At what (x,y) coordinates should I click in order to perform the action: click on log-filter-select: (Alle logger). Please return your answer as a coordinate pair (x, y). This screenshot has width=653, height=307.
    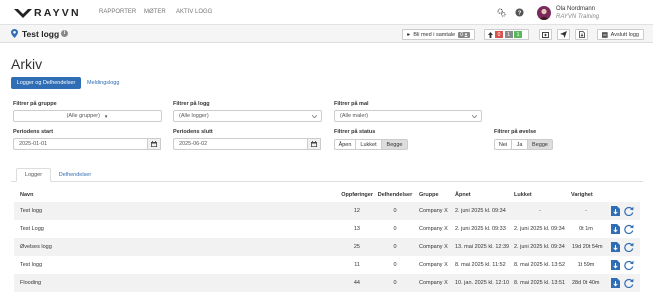
    Looking at the image, I should click on (247, 116).